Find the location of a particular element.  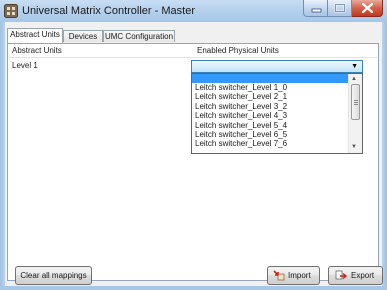

column-header-abstract-units: Abstract Units is located at coordinates (37, 50).